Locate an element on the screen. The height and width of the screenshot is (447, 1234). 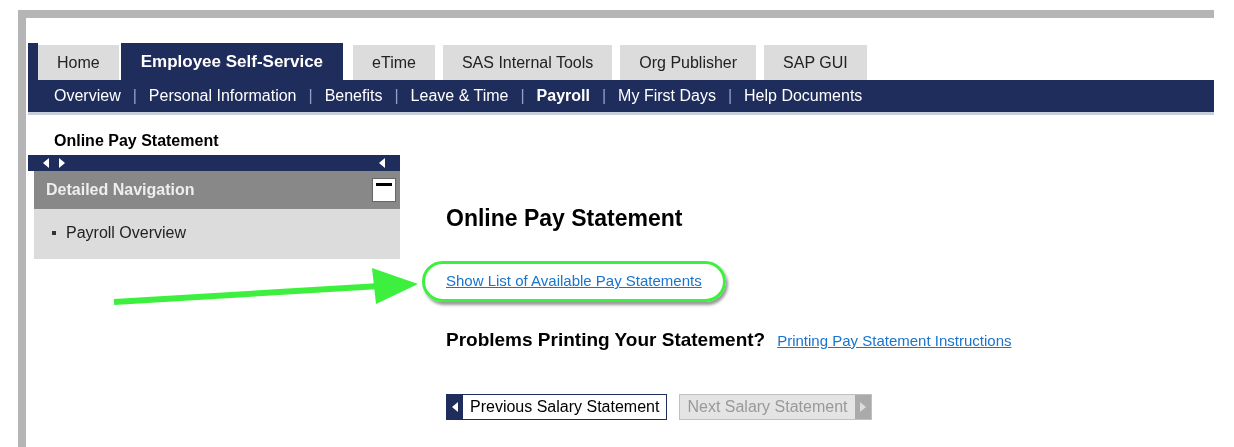
right-arrow-icon is located at coordinates (62, 163).